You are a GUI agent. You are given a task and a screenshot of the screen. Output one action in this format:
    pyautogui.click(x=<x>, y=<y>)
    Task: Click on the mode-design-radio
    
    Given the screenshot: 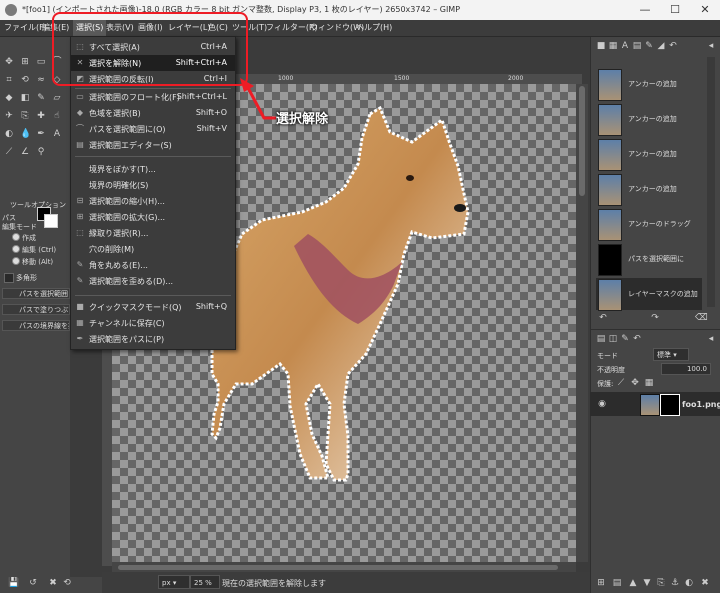 What is the action you would take?
    pyautogui.click(x=16, y=237)
    